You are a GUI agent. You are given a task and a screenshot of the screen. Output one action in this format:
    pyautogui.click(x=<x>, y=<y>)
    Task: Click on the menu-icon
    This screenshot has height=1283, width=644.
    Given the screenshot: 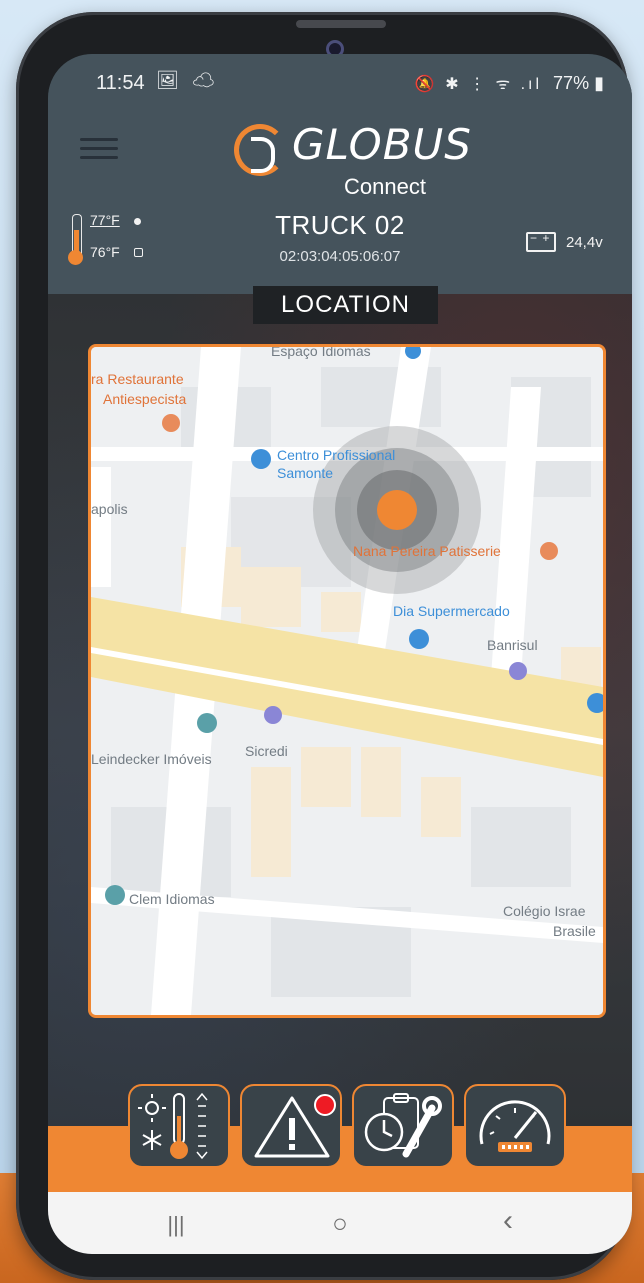 What is the action you would take?
    pyautogui.click(x=99, y=148)
    